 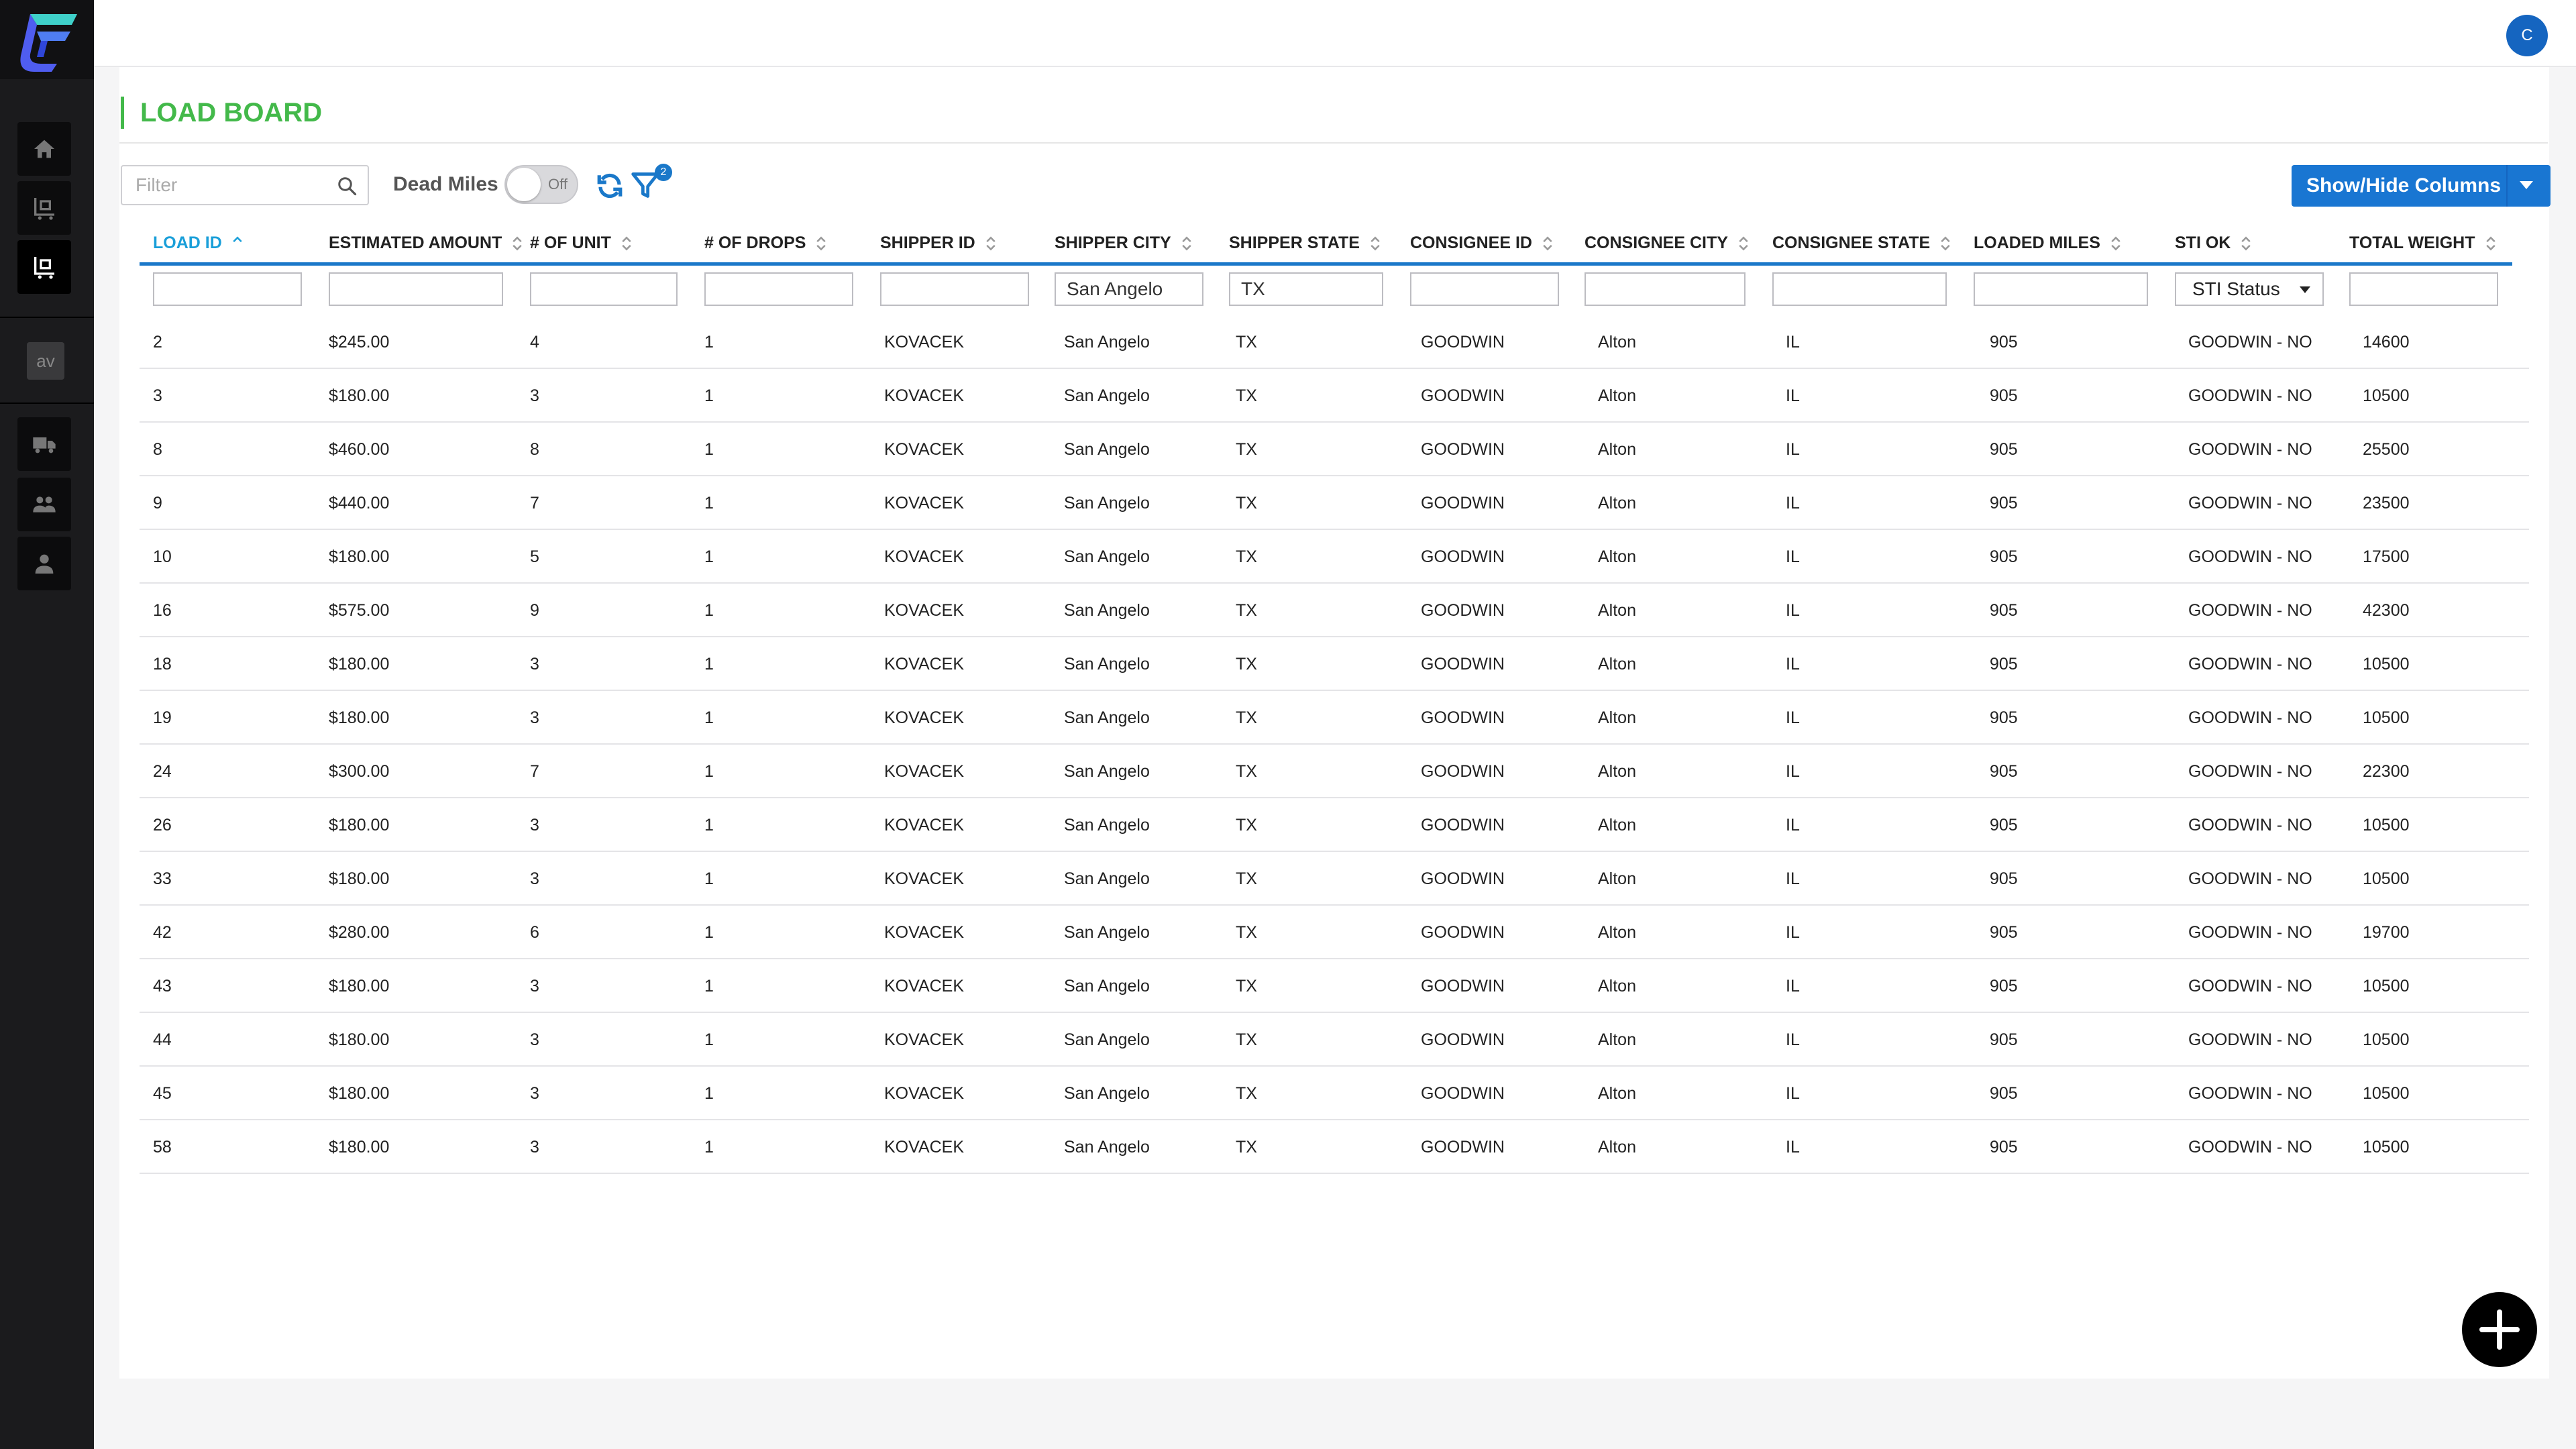 I want to click on column-header-units: # OF UNIT, so click(x=581, y=243).